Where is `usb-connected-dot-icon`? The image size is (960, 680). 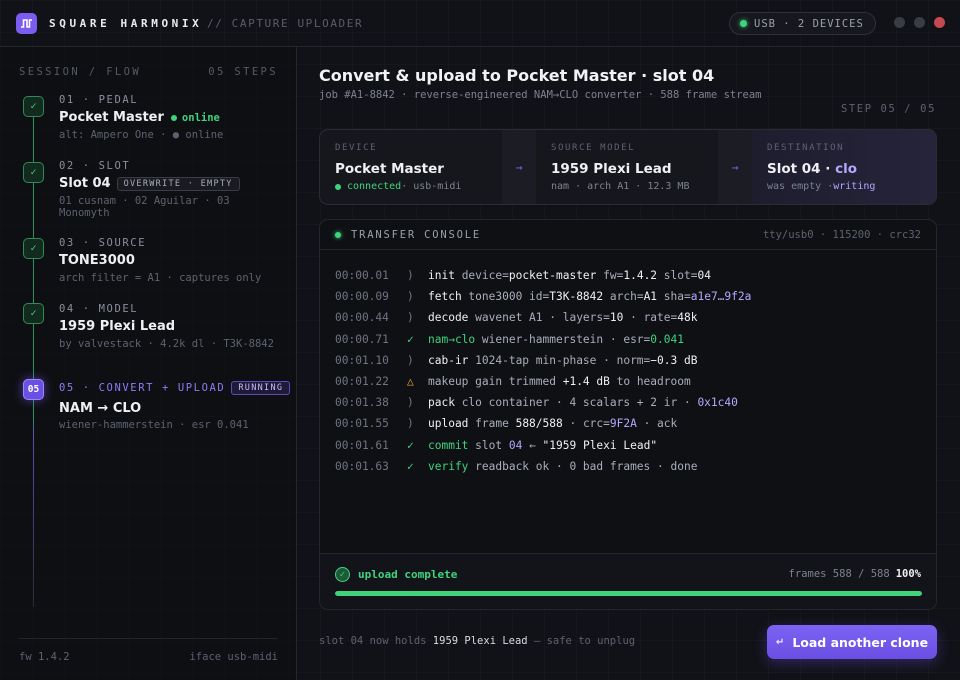 usb-connected-dot-icon is located at coordinates (743, 23).